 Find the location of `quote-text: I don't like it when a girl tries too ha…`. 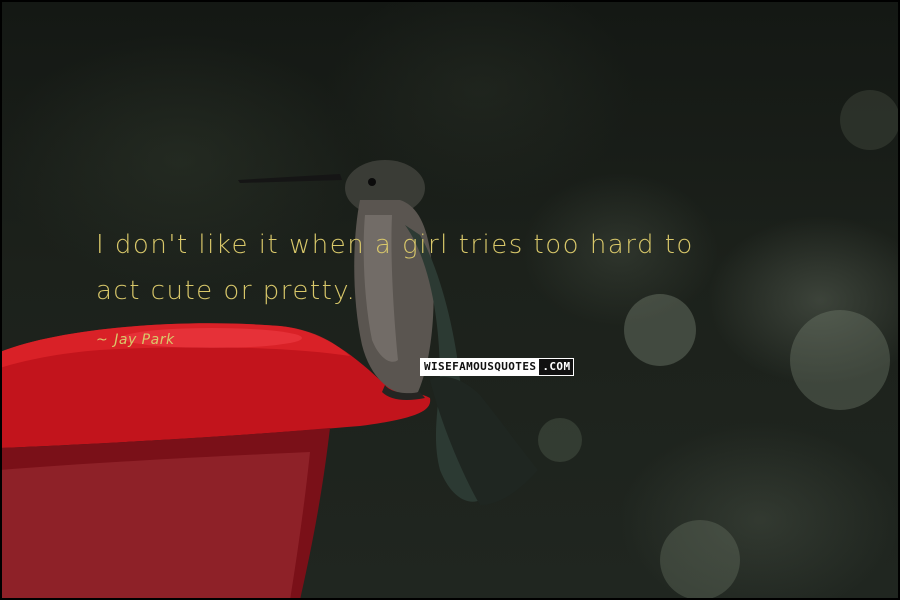

quote-text: I don't like it when a girl tries too ha… is located at coordinates (466, 268).